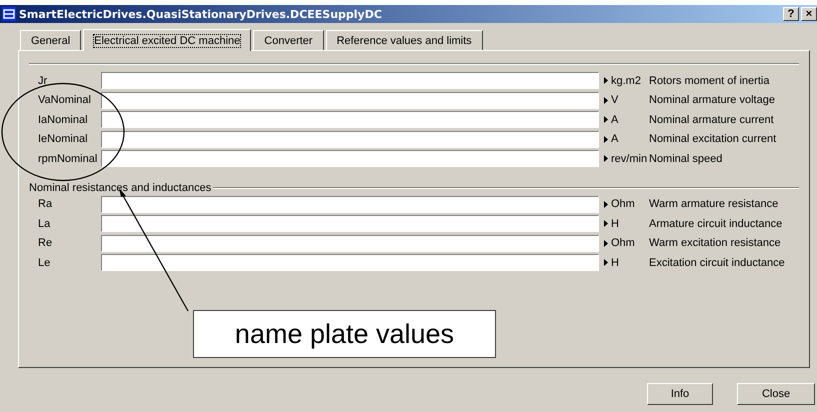 The height and width of the screenshot is (412, 817). What do you see at coordinates (680, 394) in the screenshot?
I see `info-button: Info` at bounding box center [680, 394].